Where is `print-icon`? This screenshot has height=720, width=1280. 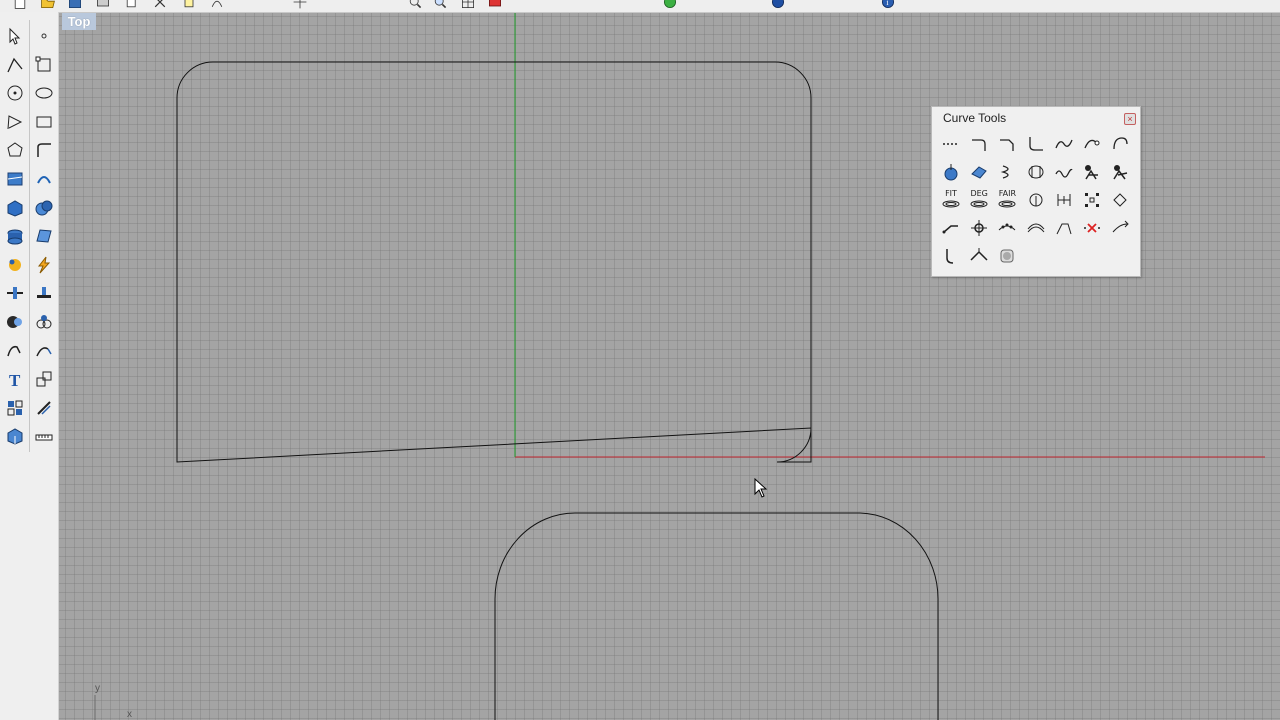
print-icon is located at coordinates (103, 5).